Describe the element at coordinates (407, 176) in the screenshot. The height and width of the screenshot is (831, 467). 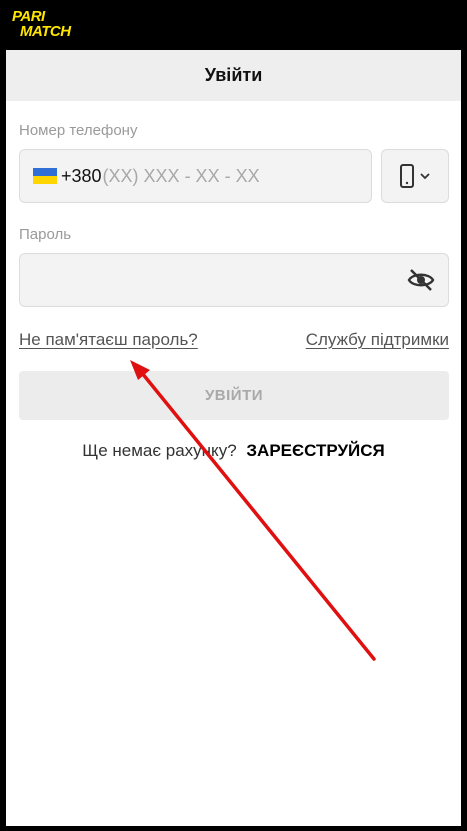
I see `smartphone-icon` at that location.